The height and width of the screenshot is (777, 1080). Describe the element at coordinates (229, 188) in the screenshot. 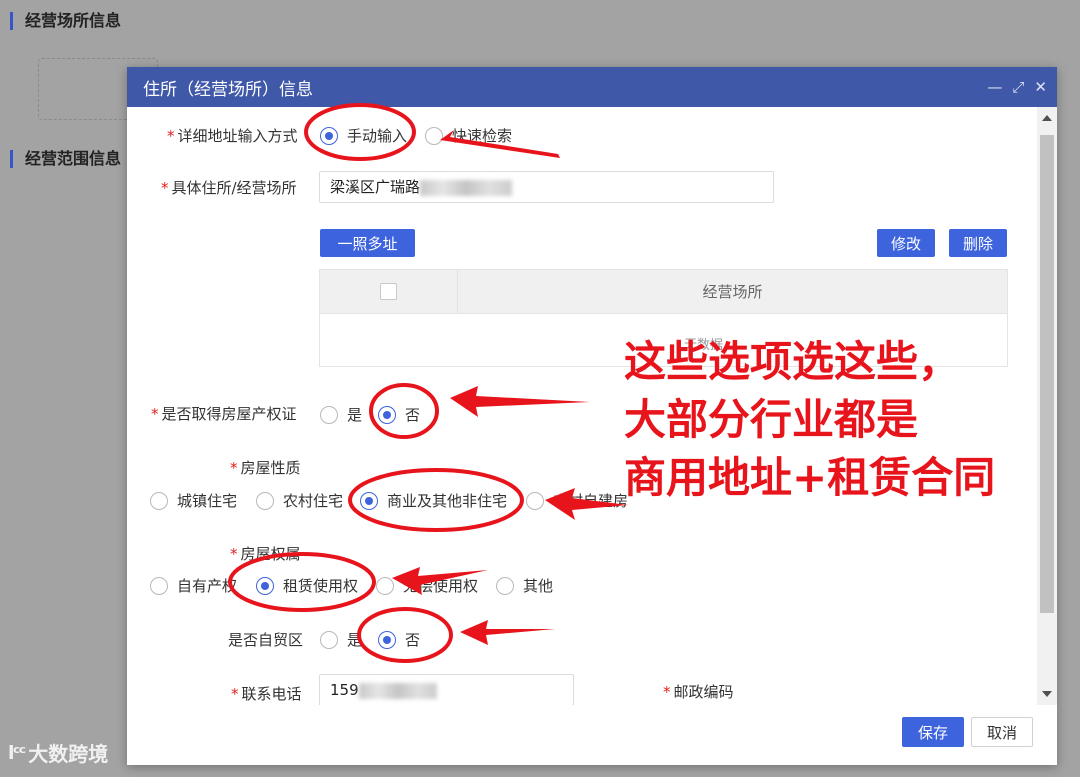

I see `address-label: * 具体住所/经营场所` at that location.